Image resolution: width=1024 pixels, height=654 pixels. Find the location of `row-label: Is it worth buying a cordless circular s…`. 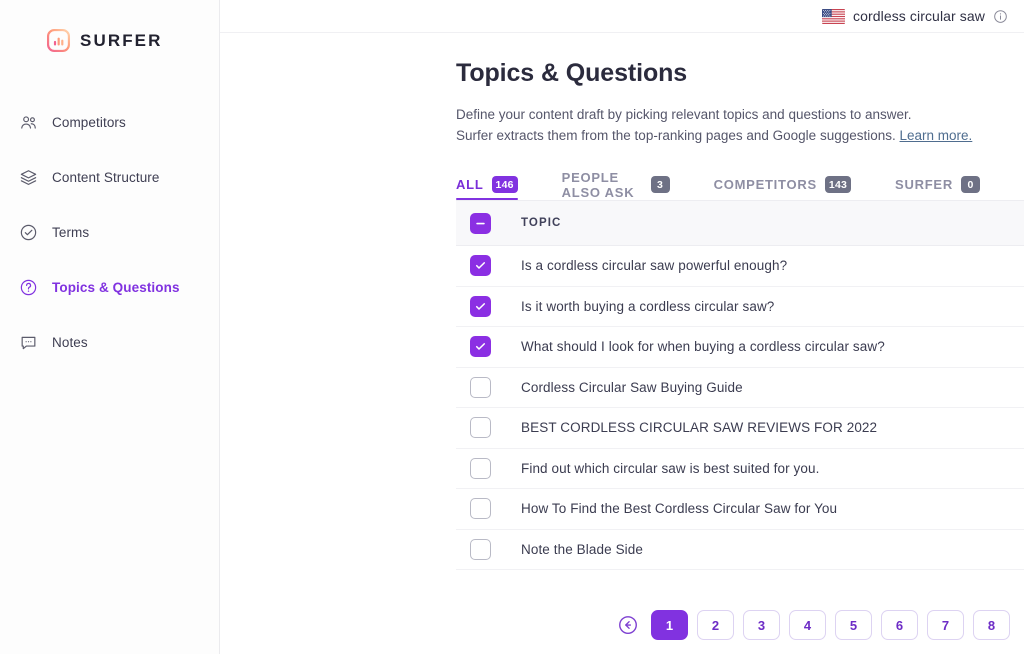

row-label: Is it worth buying a cordless circular s… is located at coordinates (648, 306).